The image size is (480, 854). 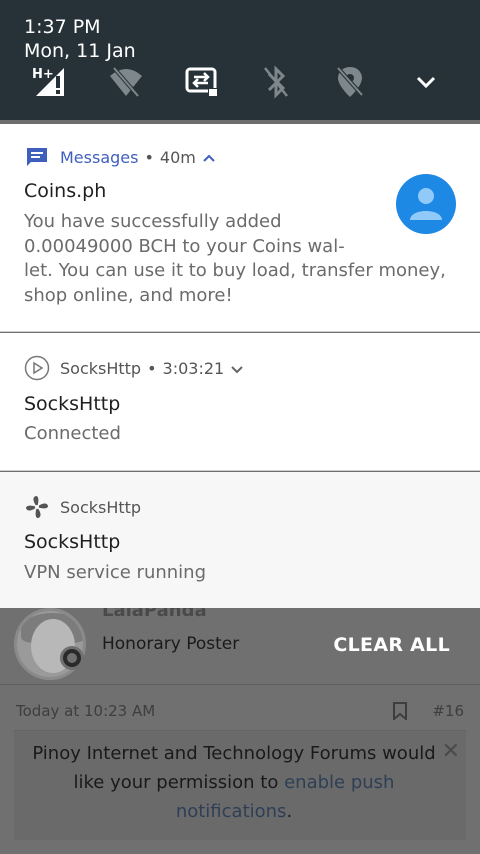 I want to click on messages-app-icon, so click(x=37, y=157).